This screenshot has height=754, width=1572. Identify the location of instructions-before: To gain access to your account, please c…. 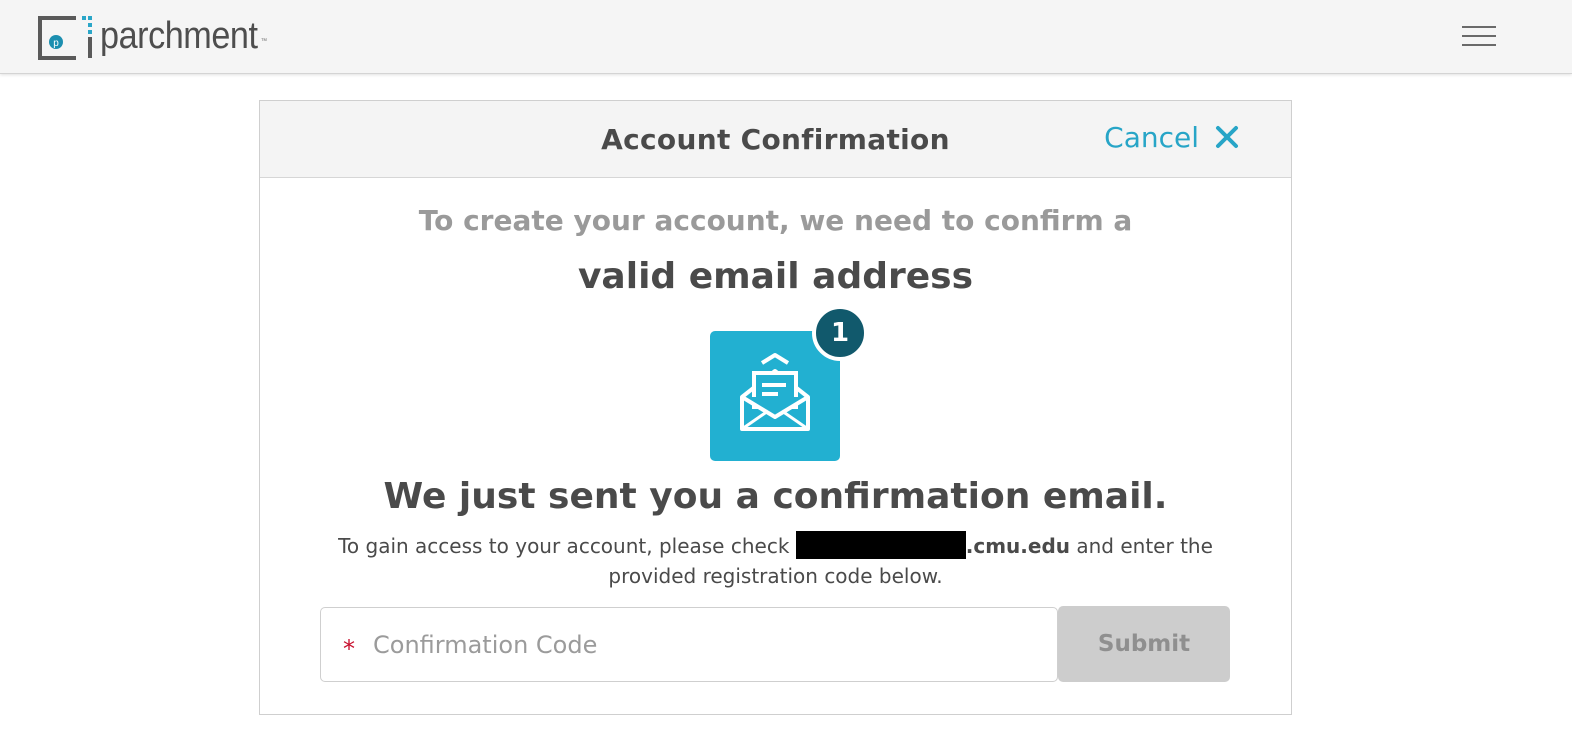
(567, 546).